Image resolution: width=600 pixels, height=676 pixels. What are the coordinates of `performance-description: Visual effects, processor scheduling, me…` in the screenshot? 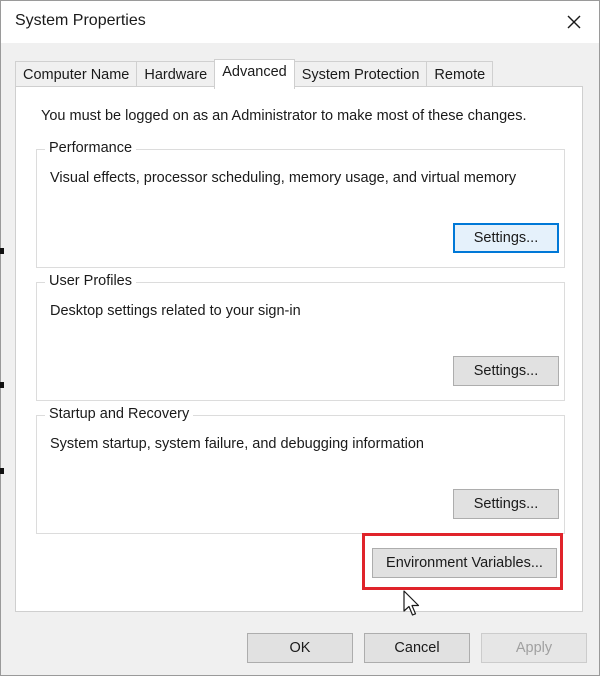 It's located at (283, 178).